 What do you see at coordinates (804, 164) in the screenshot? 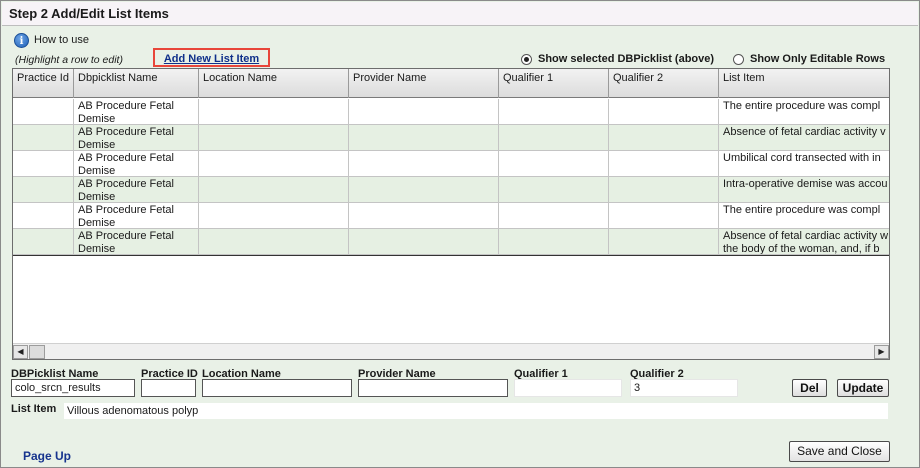
I see `cell-list-item: Umbilical cord transected with in` at bounding box center [804, 164].